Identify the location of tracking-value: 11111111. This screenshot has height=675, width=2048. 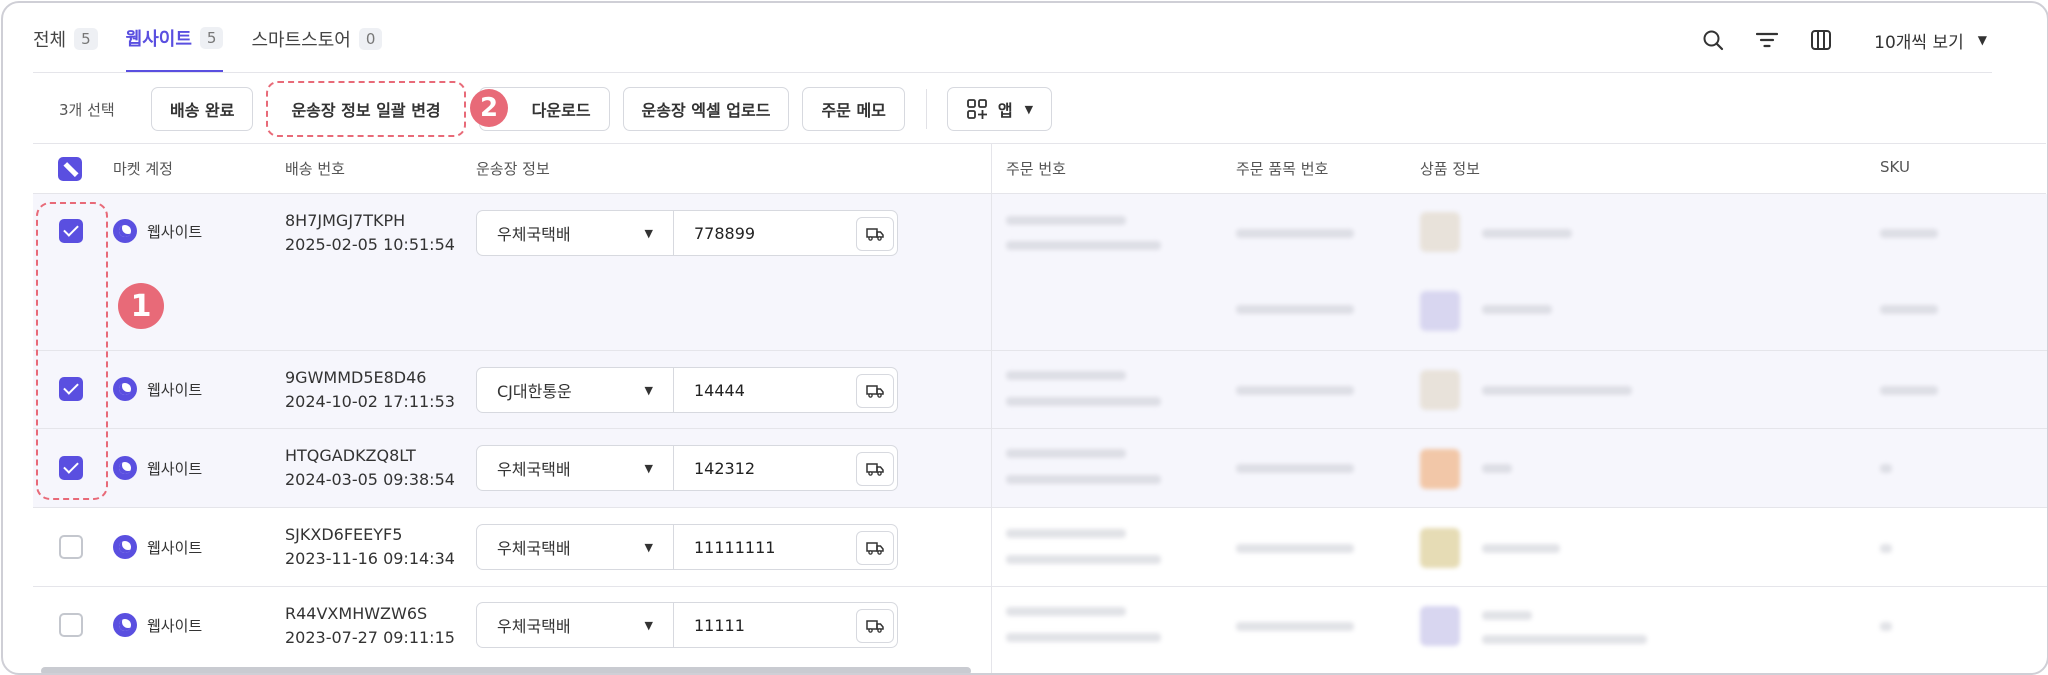
(735, 547).